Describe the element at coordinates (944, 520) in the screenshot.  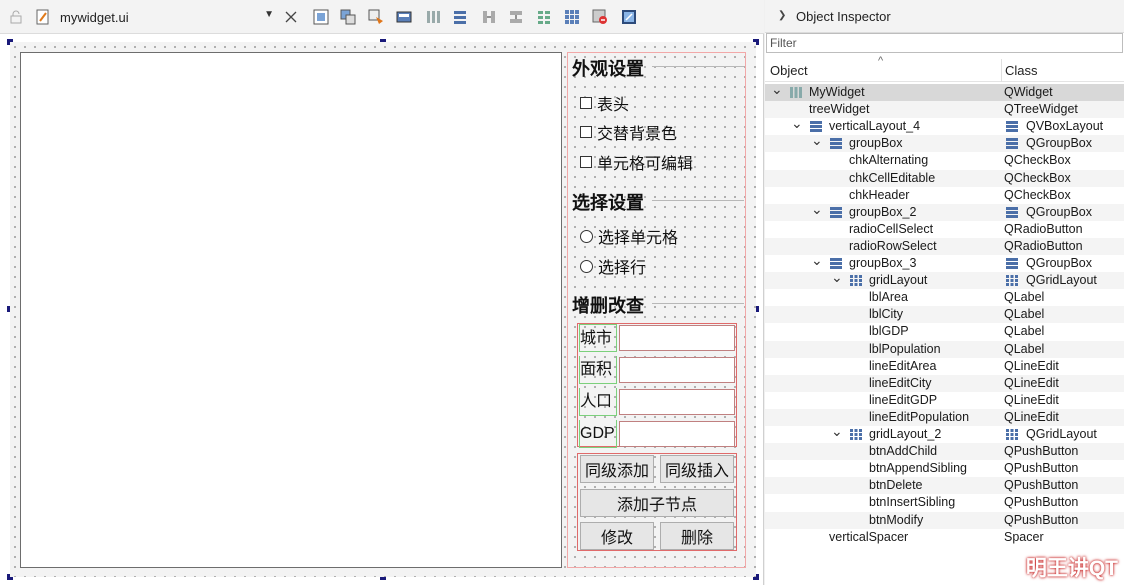
I see `tree-row: btnModify QPushButton` at that location.